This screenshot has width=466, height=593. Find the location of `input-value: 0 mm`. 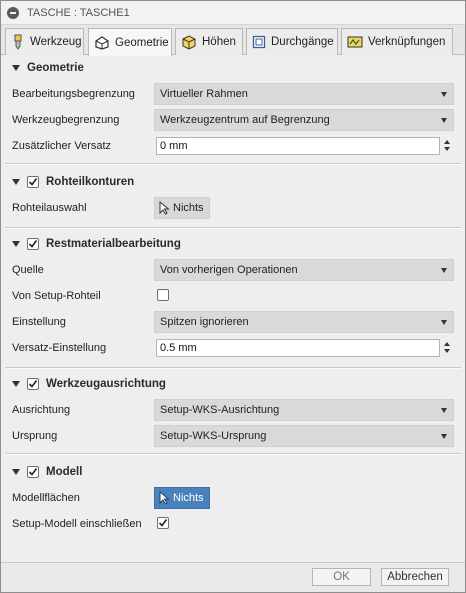

input-value: 0 mm is located at coordinates (174, 146).